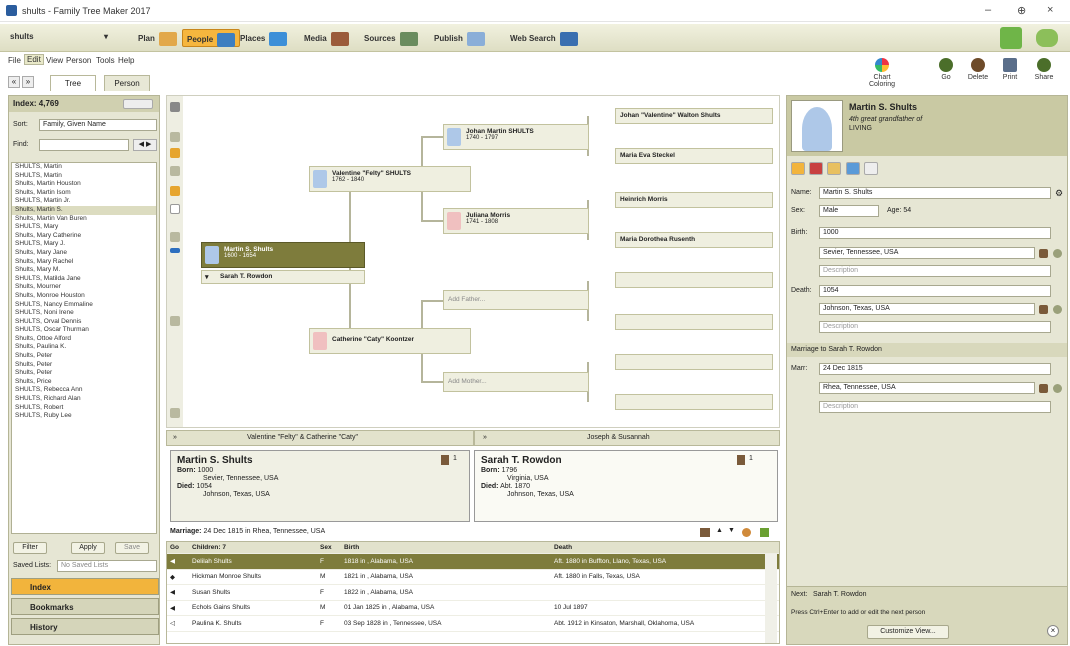 The width and height of the screenshot is (1070, 646). Describe the element at coordinates (263, 38) in the screenshot. I see `tab-places: Places` at that location.